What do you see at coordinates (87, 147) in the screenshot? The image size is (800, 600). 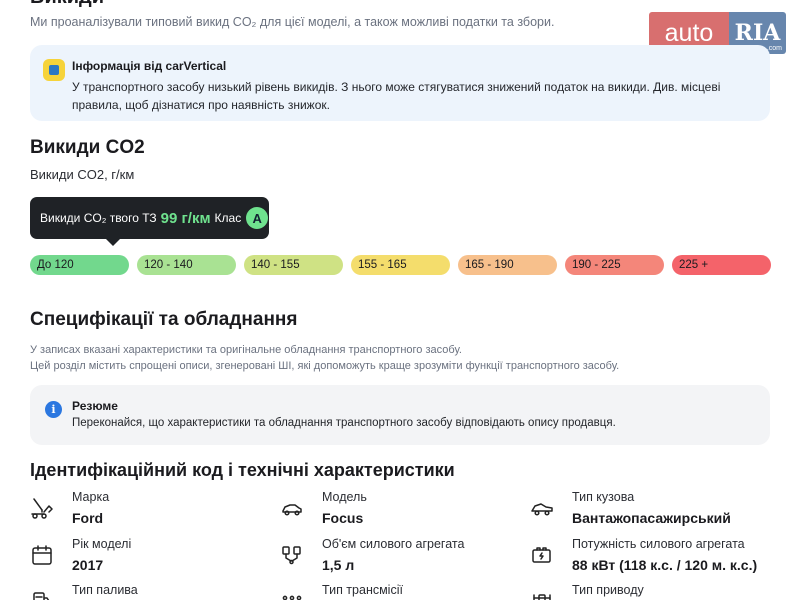 I see `co2-heading: Викиди CO2` at bounding box center [87, 147].